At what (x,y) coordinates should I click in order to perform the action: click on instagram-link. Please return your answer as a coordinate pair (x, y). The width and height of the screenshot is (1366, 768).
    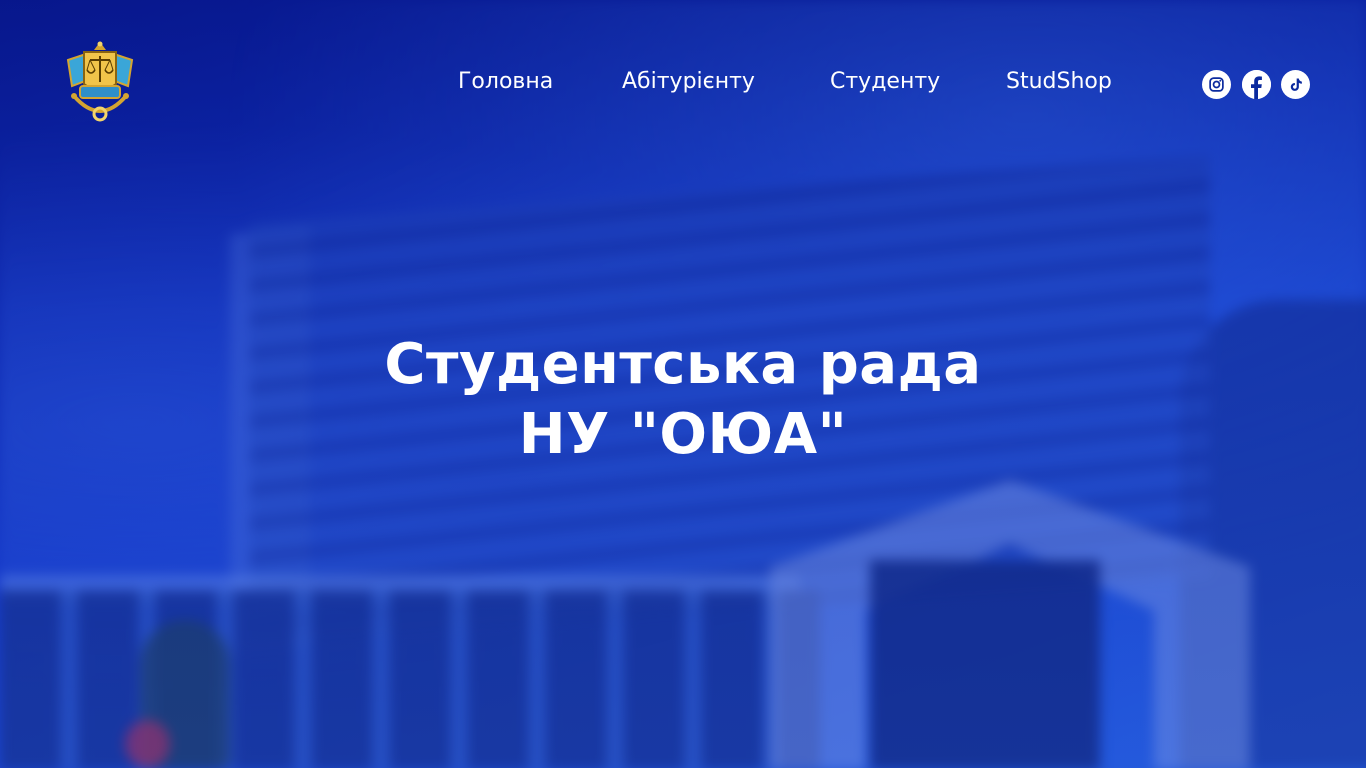
    Looking at the image, I should click on (1216, 84).